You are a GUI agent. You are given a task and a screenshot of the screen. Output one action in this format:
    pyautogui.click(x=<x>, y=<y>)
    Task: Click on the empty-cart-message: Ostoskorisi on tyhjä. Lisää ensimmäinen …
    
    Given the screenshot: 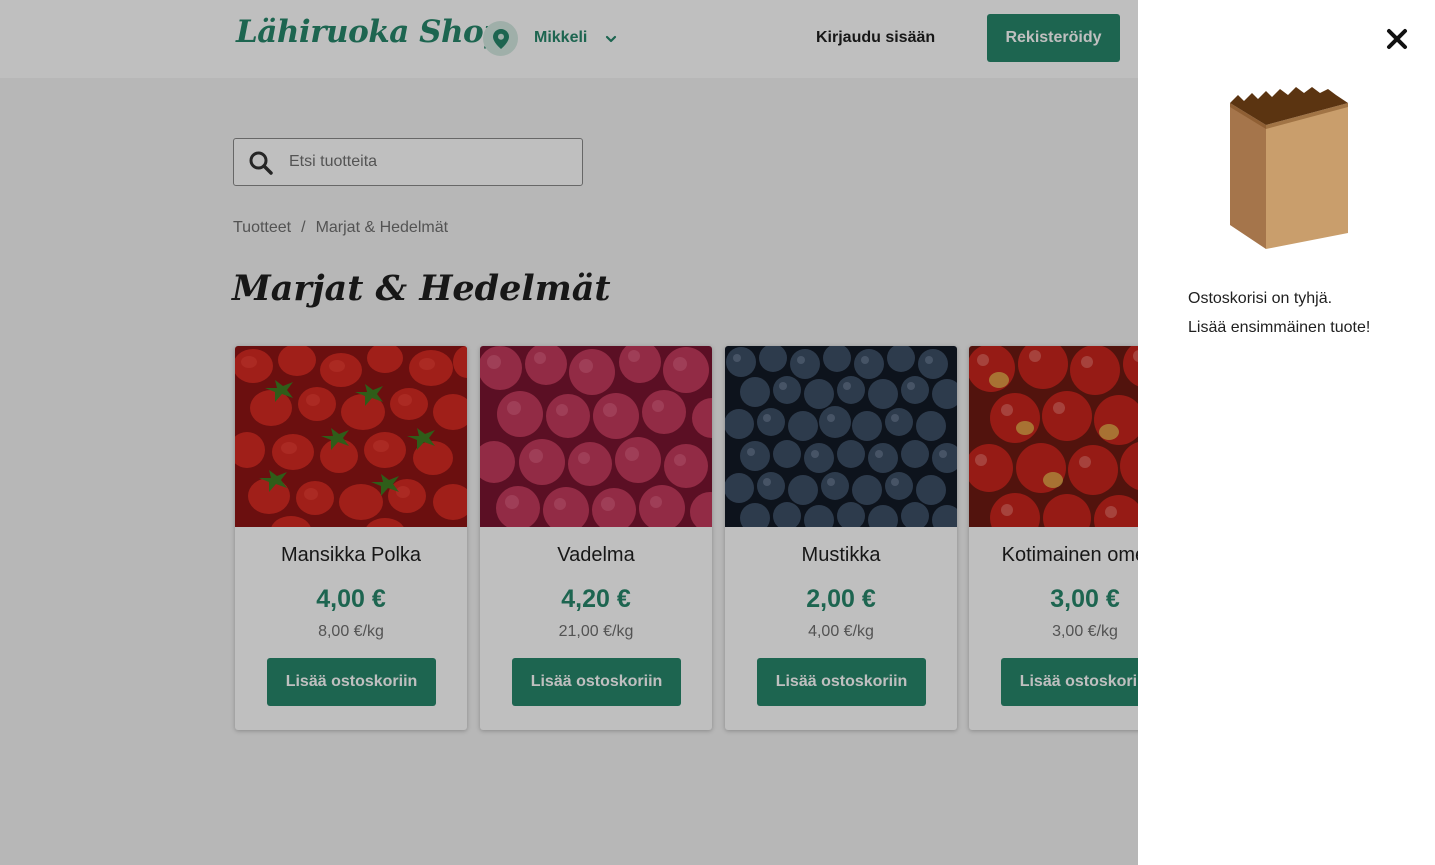 What is the action you would take?
    pyautogui.click(x=1279, y=313)
    